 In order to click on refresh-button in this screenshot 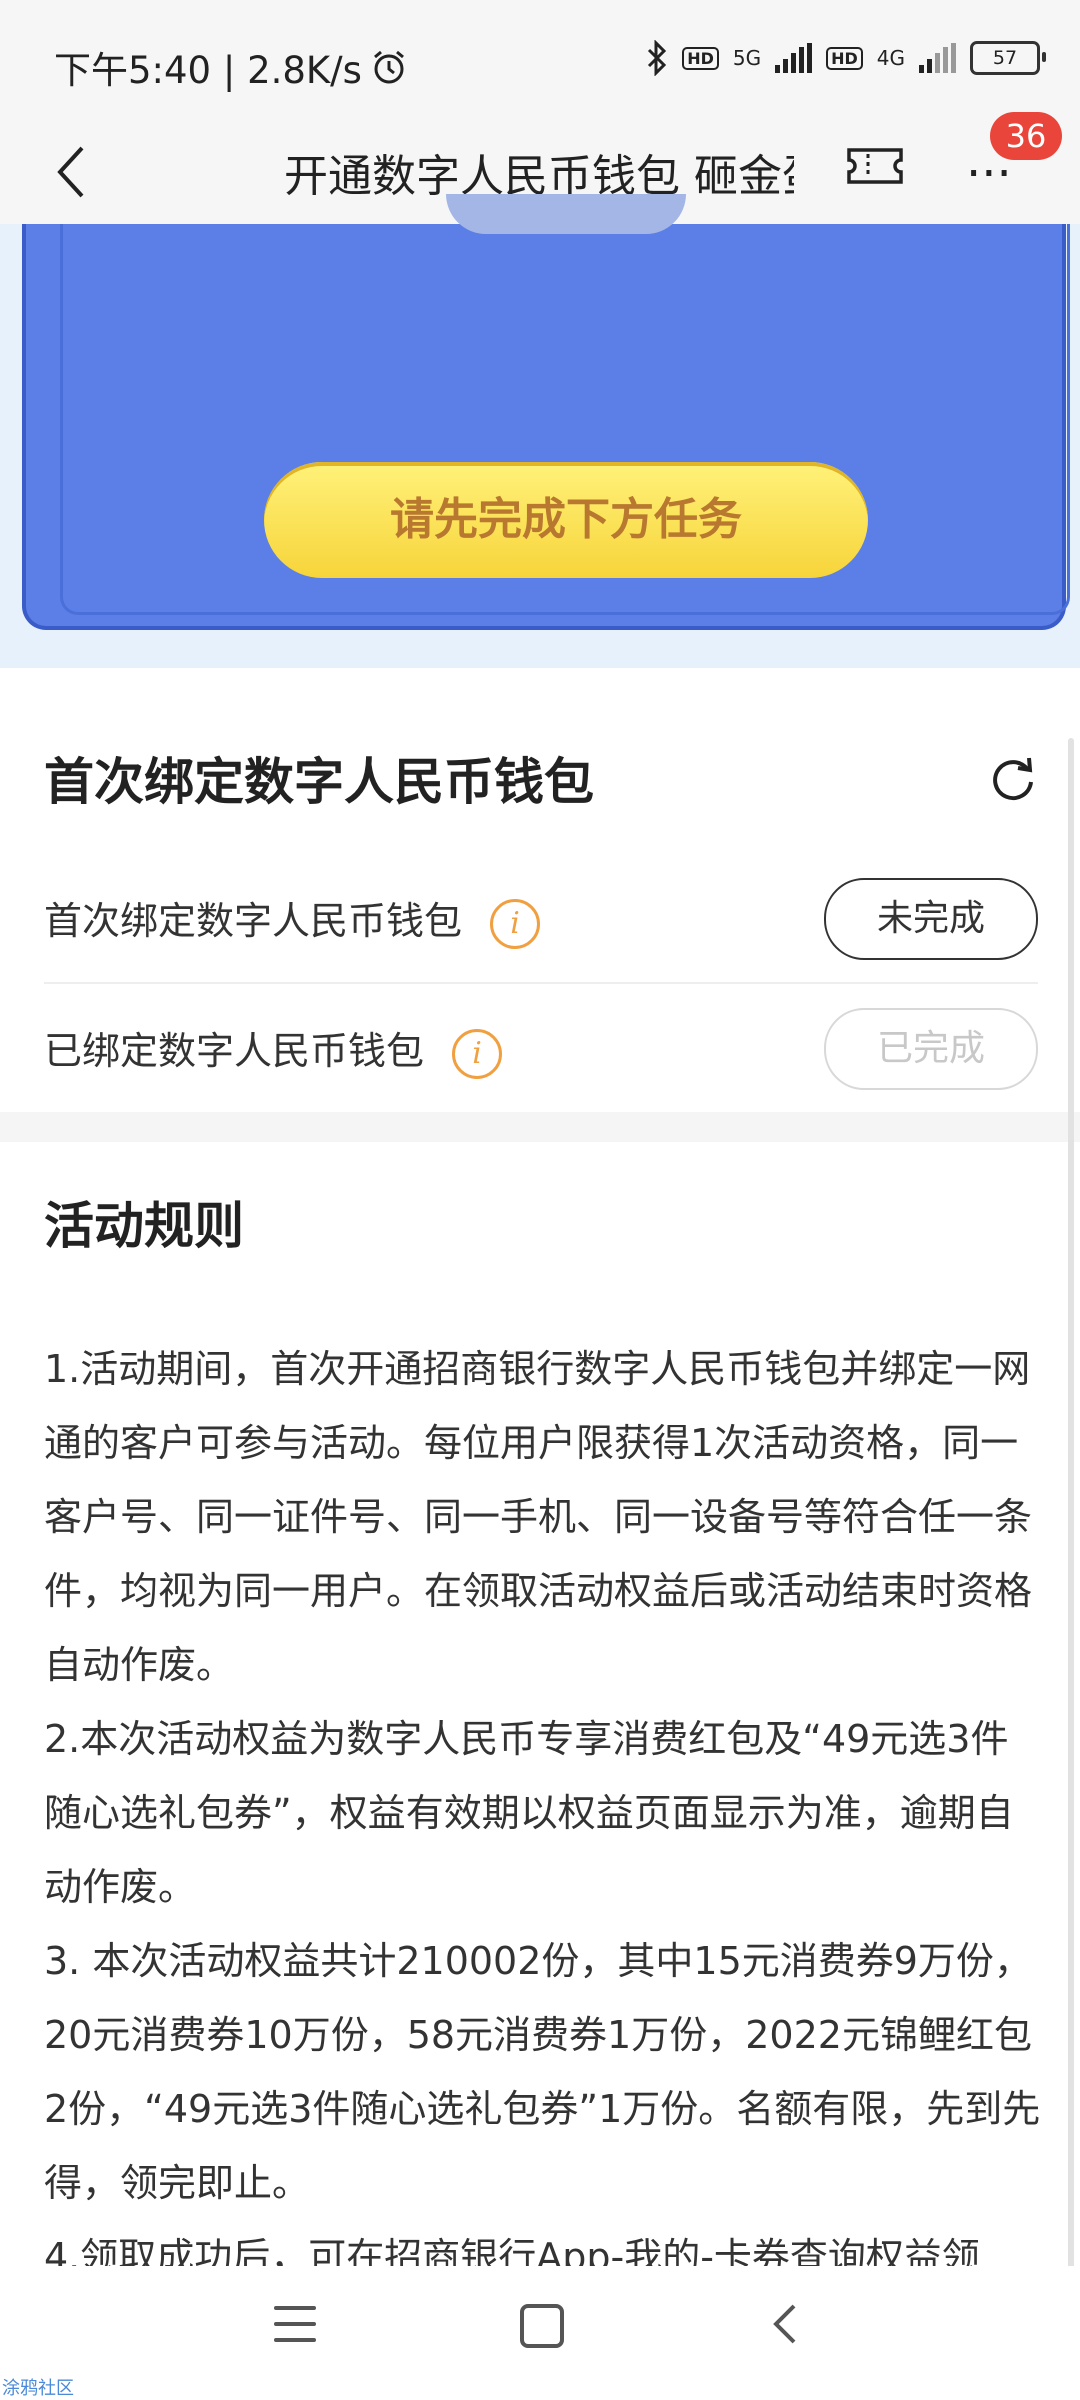, I will do `click(1013, 779)`.